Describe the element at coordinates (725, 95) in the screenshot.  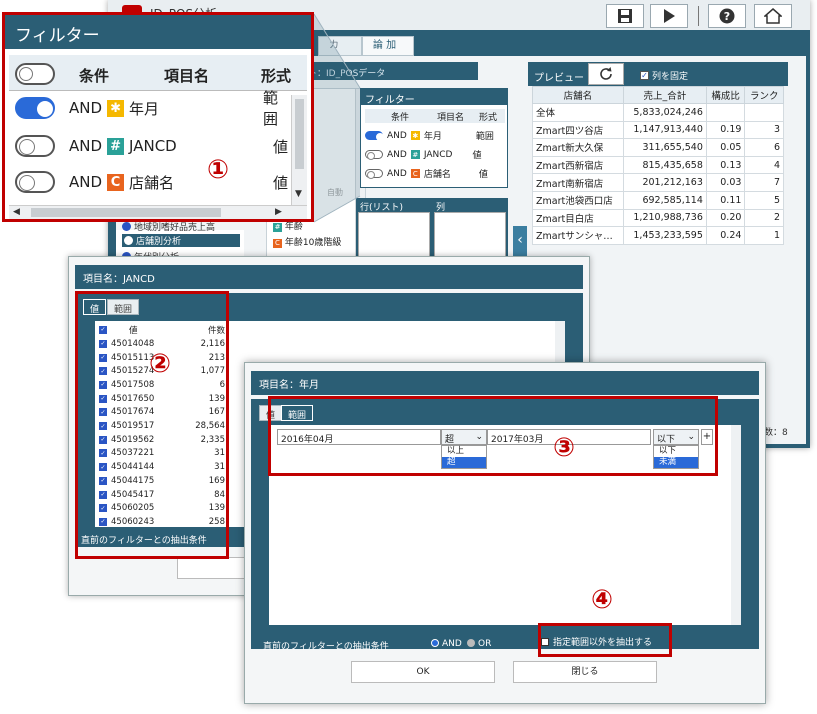
I see `col-header: 構成比` at that location.